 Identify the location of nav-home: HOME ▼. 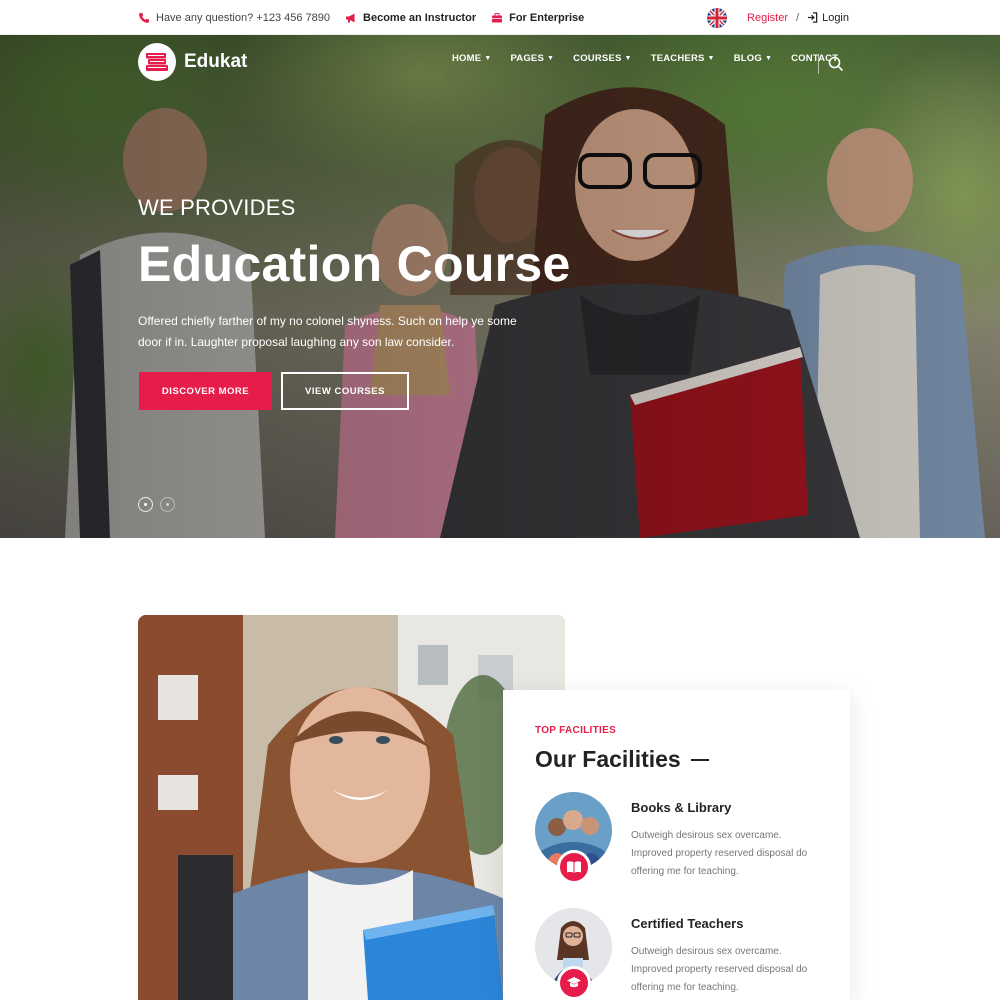
(471, 58).